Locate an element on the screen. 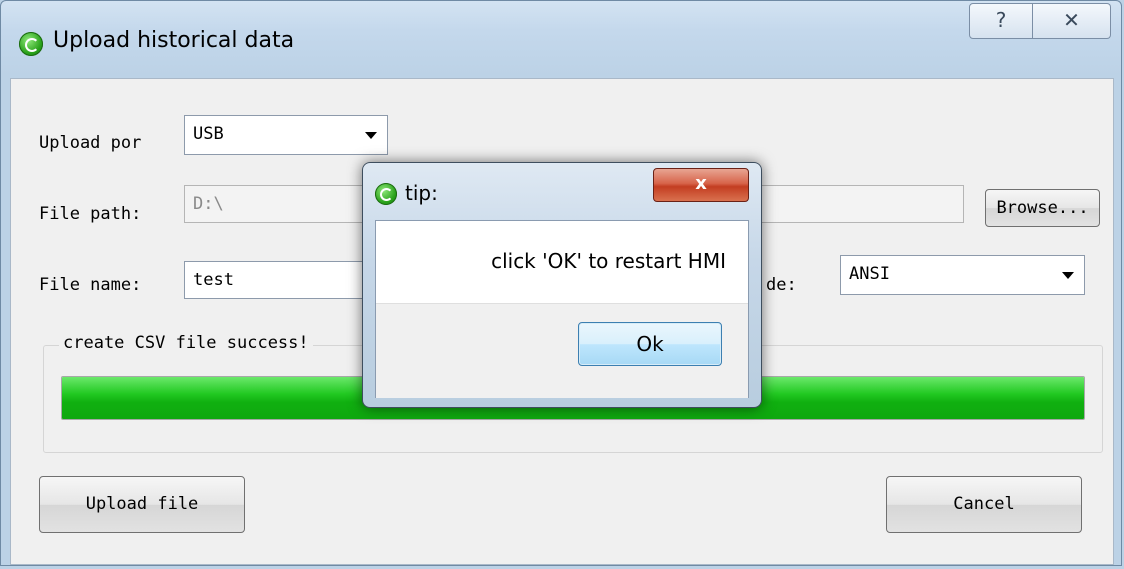  tip-refresh-icon is located at coordinates (386, 194).